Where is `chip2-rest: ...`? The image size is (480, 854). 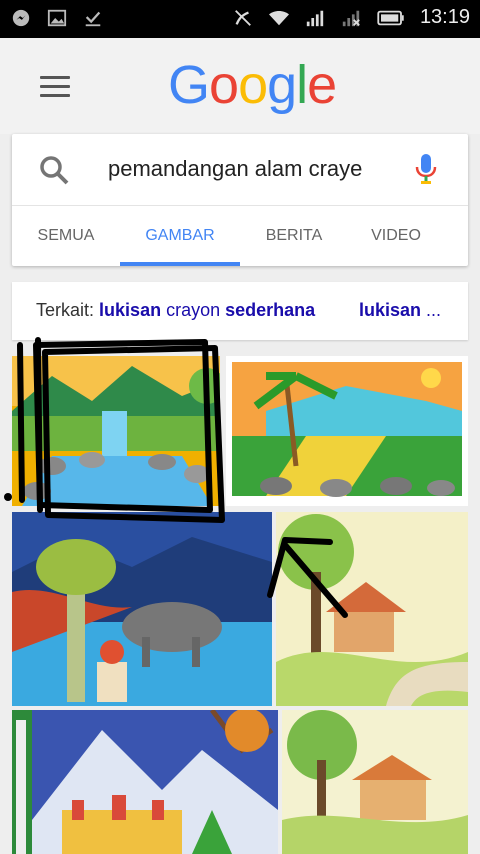 chip2-rest: ... is located at coordinates (431, 310).